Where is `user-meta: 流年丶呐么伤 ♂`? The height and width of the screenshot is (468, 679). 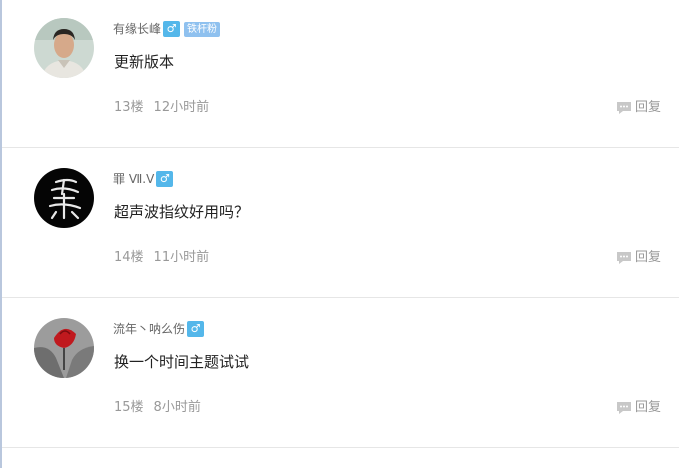
user-meta: 流年丶呐么伤 ♂ is located at coordinates (159, 329).